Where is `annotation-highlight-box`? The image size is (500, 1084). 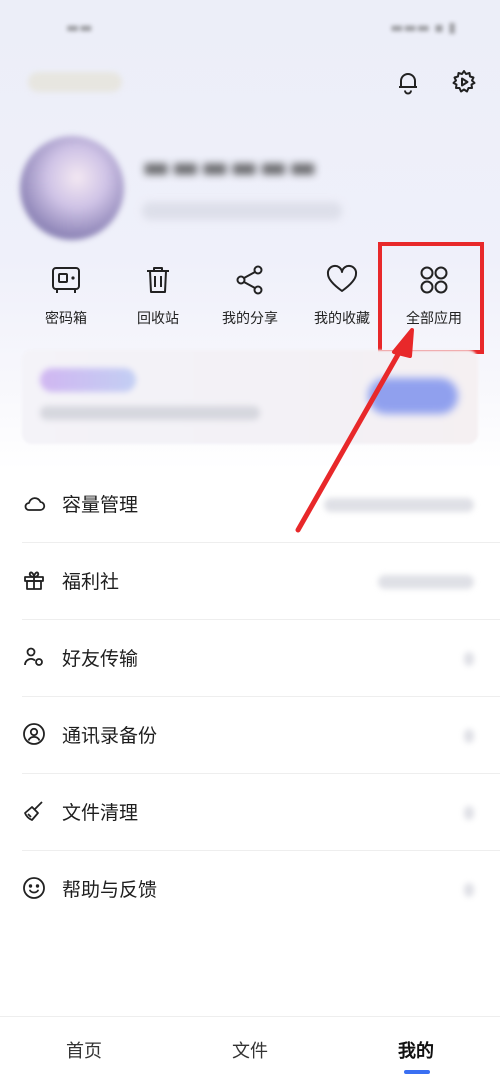
annotation-highlight-box is located at coordinates (431, 298).